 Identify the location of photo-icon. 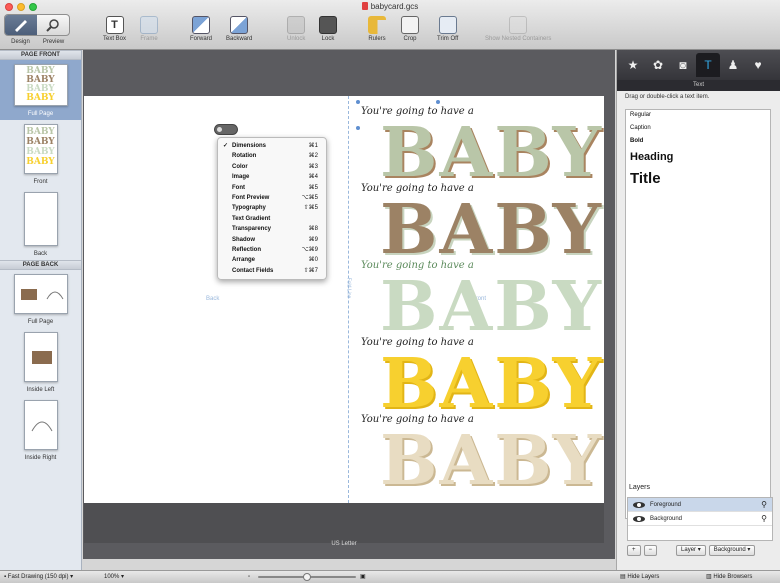
(41, 357).